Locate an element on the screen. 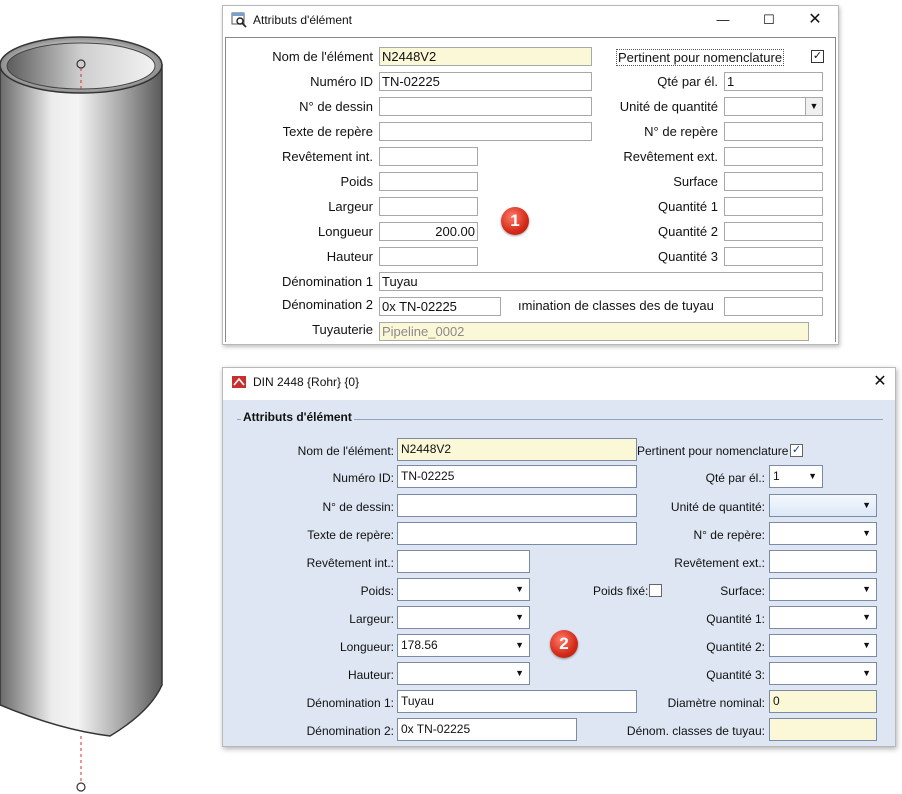  qty-value: 1 is located at coordinates (776, 476).